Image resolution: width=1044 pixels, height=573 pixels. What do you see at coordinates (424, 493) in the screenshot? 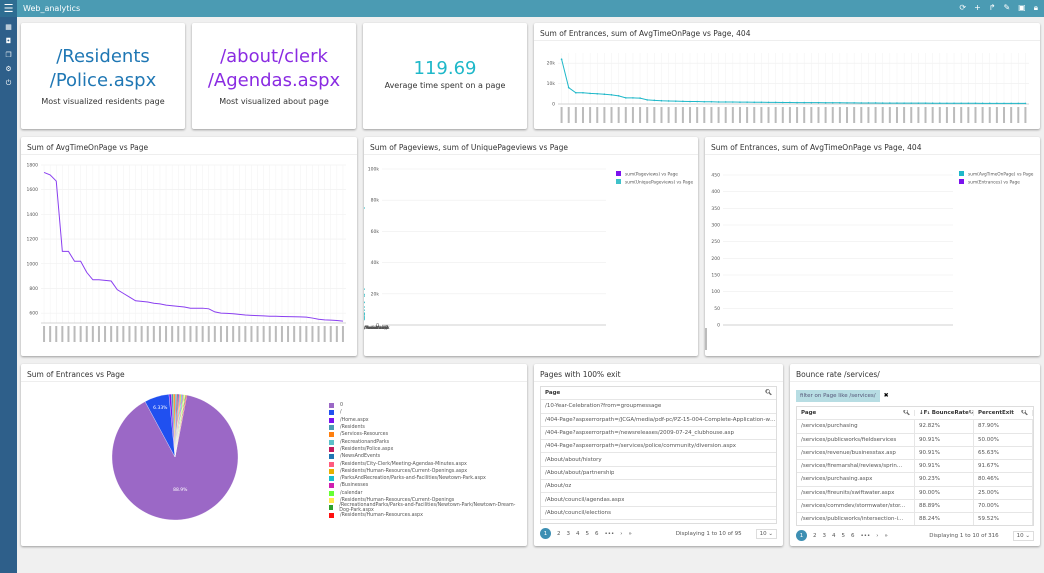
I see `legend-item: /calendar` at bounding box center [424, 493].